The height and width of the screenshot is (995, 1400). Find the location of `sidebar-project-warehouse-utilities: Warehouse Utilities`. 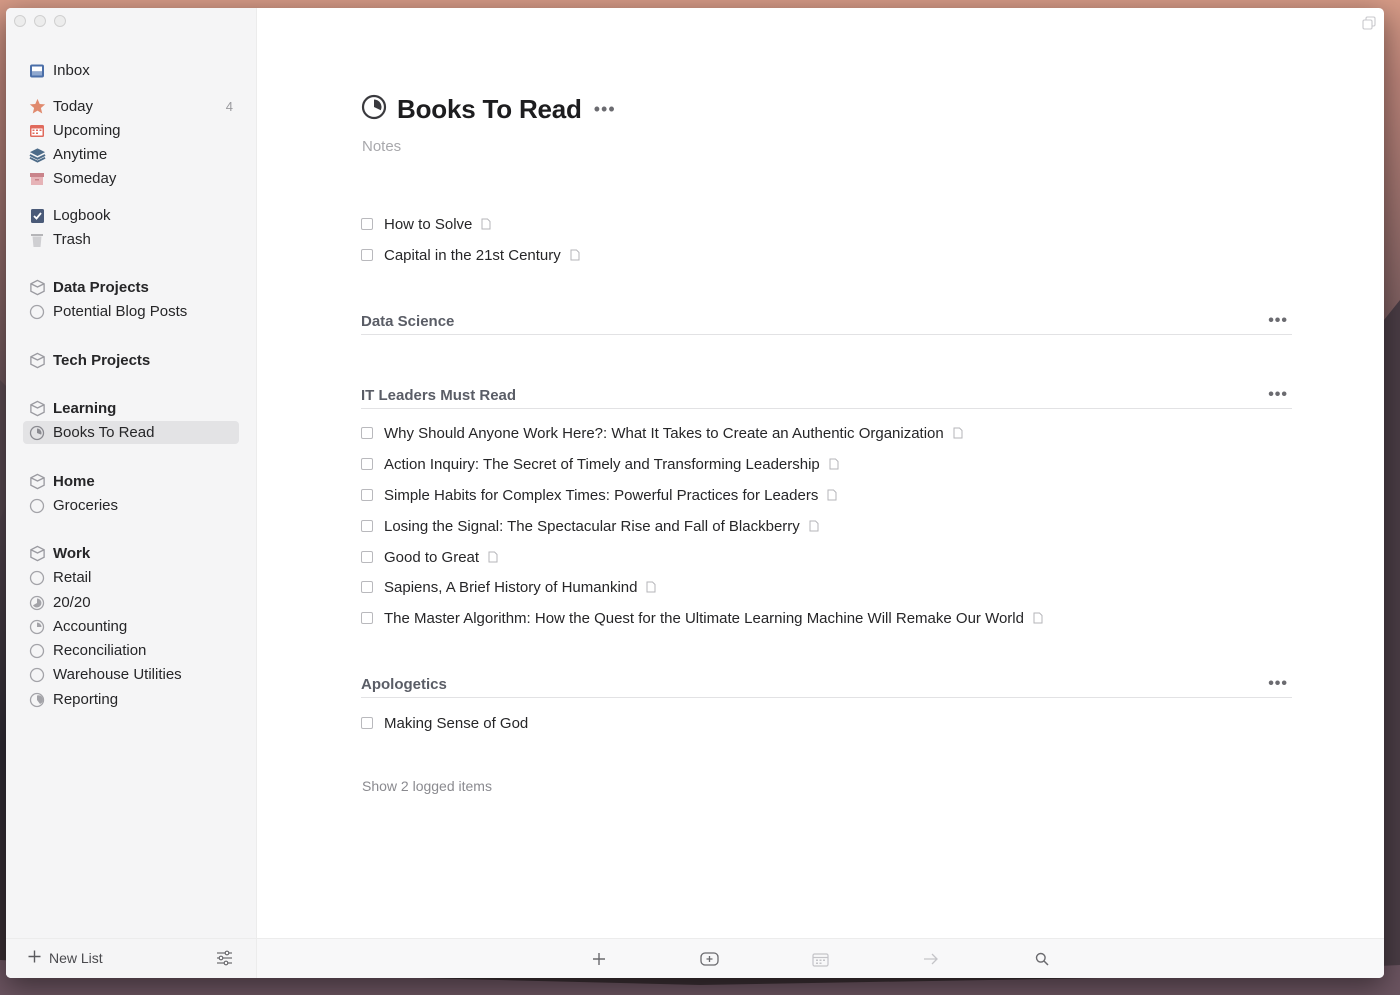

sidebar-project-warehouse-utilities: Warehouse Utilities is located at coordinates (131, 674).